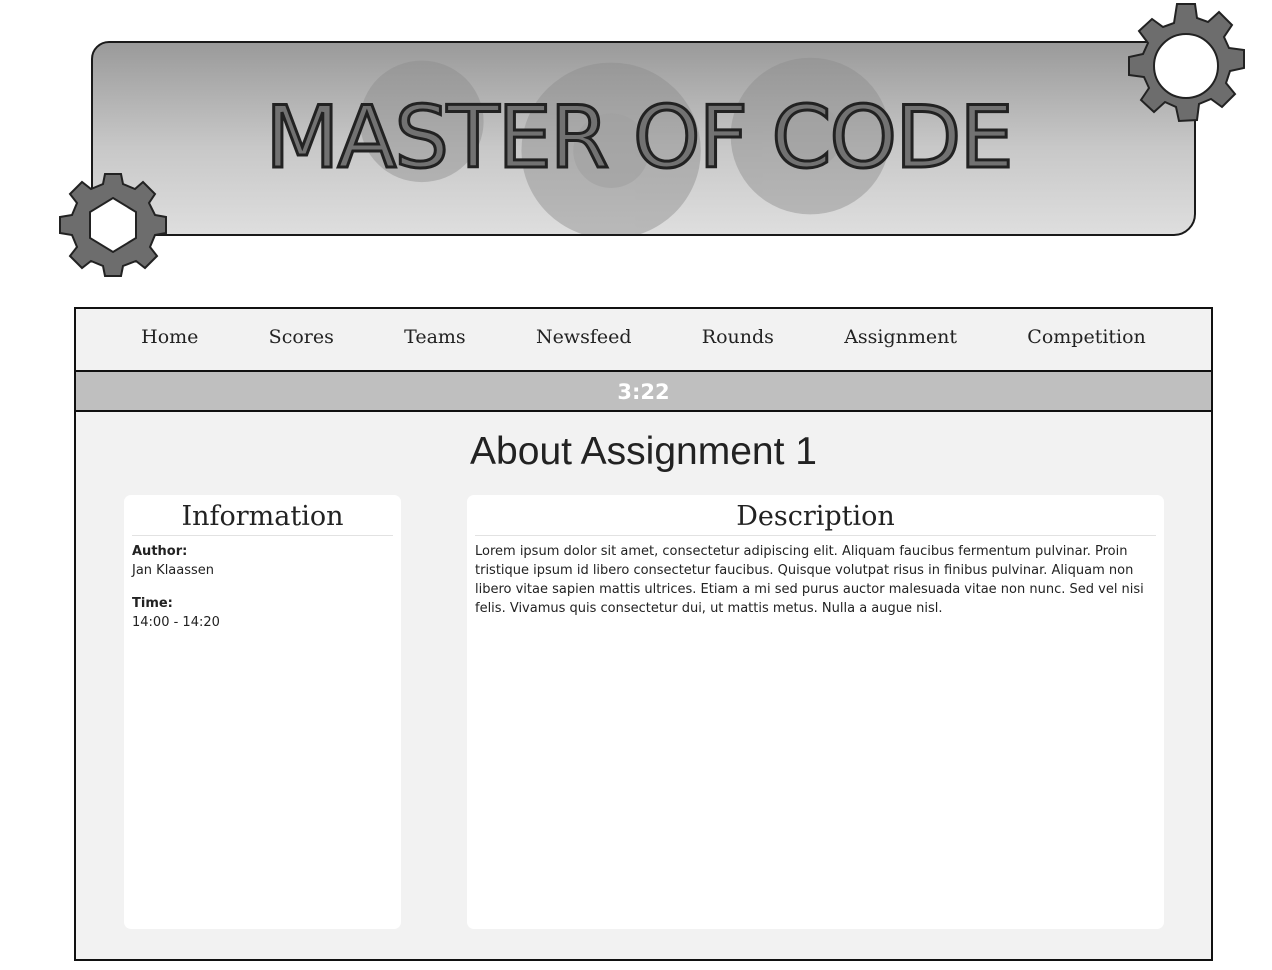 Image resolution: width=1272 pixels, height=970 pixels. Describe the element at coordinates (113, 225) in the screenshot. I see `hex-nut-gear-icon` at that location.